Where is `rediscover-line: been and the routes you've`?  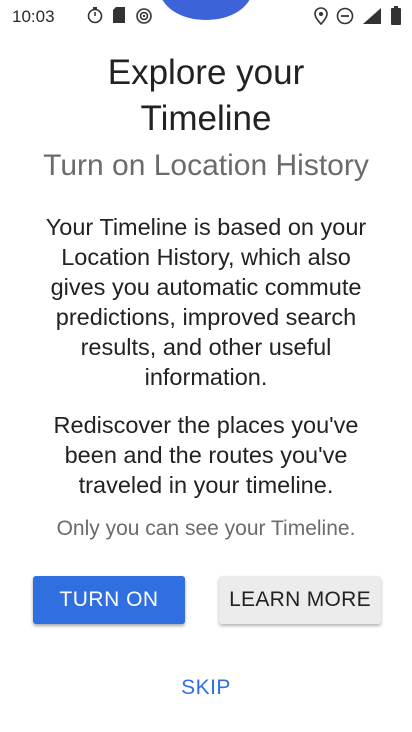 rediscover-line: been and the routes you've is located at coordinates (206, 455).